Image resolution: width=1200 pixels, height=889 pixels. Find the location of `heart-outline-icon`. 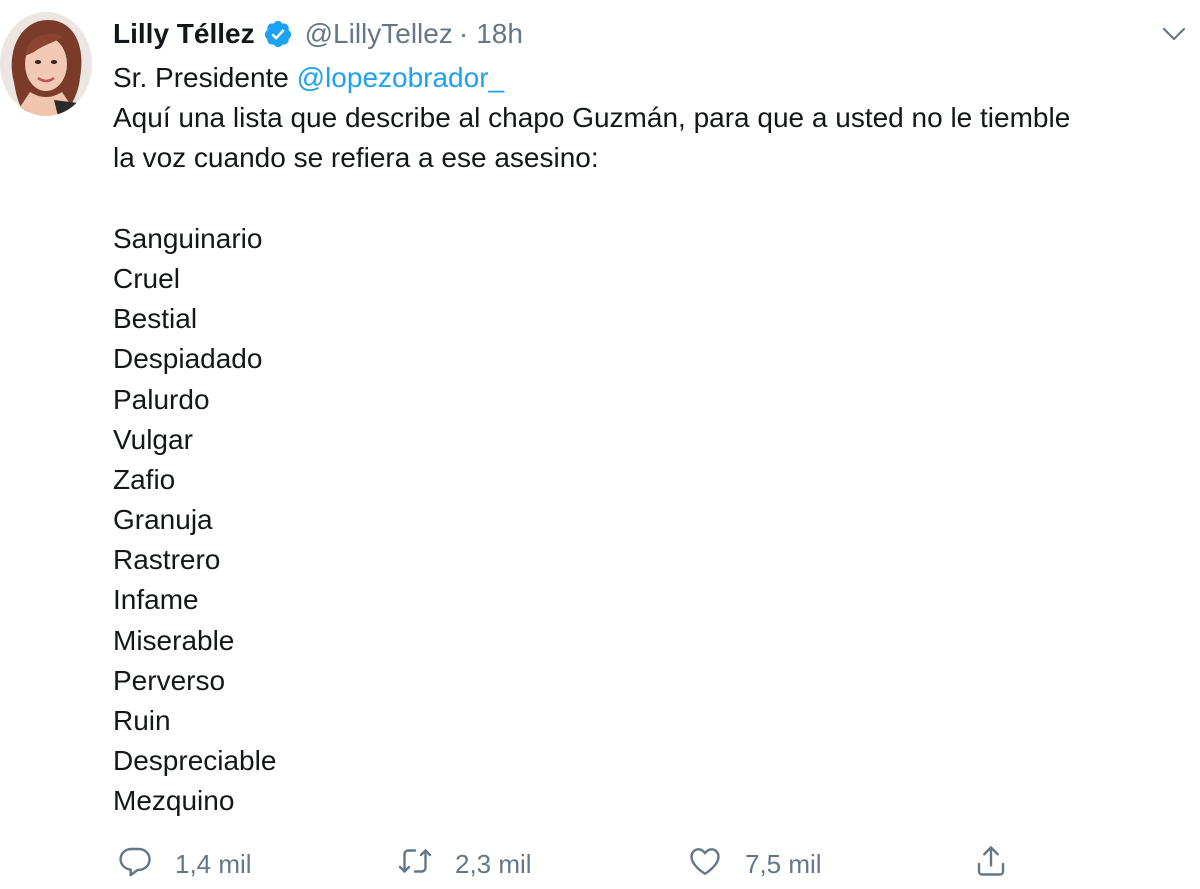

heart-outline-icon is located at coordinates (705, 864).